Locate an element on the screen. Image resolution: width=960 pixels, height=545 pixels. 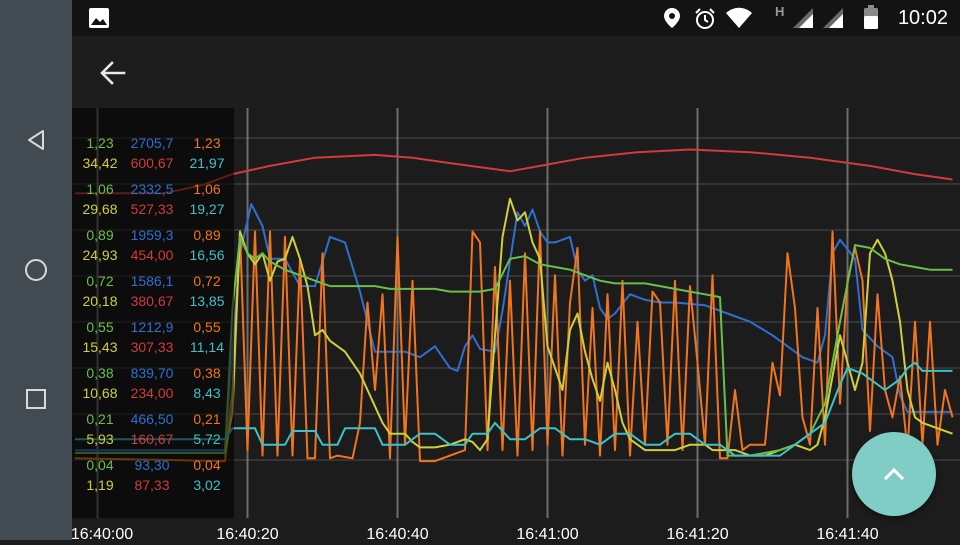
location-icon is located at coordinates (672, 20).